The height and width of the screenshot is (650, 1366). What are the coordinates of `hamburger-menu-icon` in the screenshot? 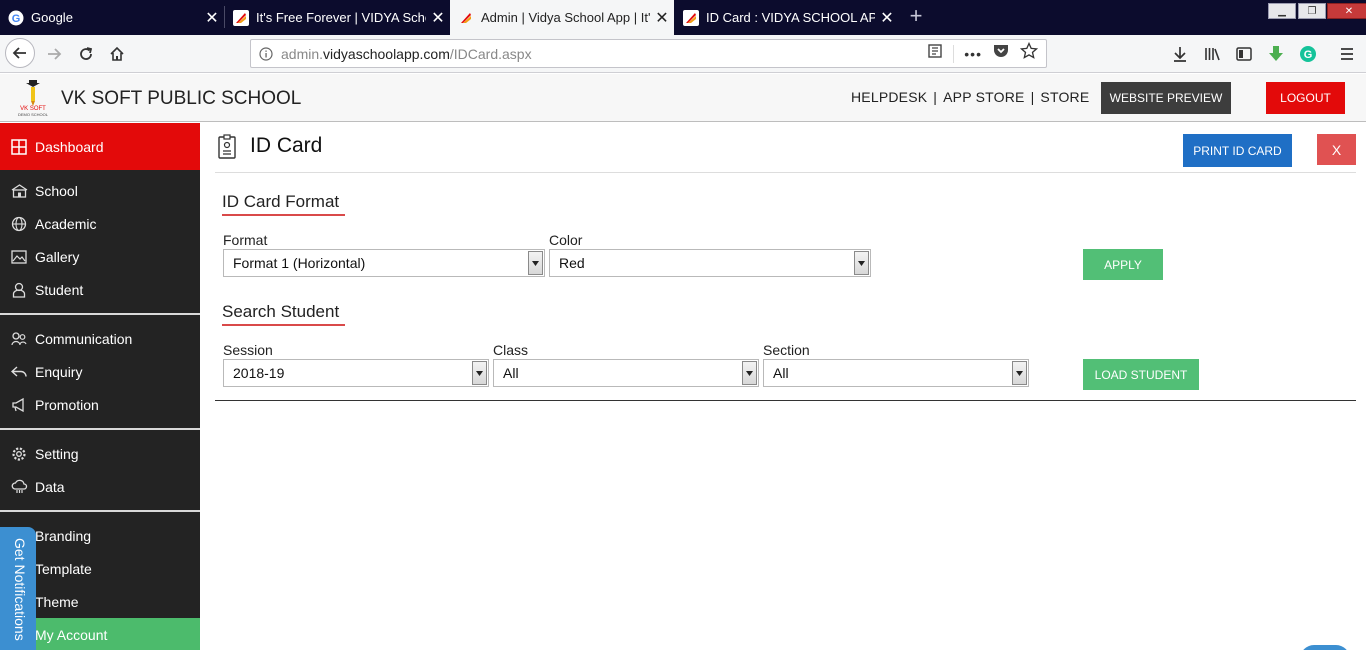 It's located at (1347, 54).